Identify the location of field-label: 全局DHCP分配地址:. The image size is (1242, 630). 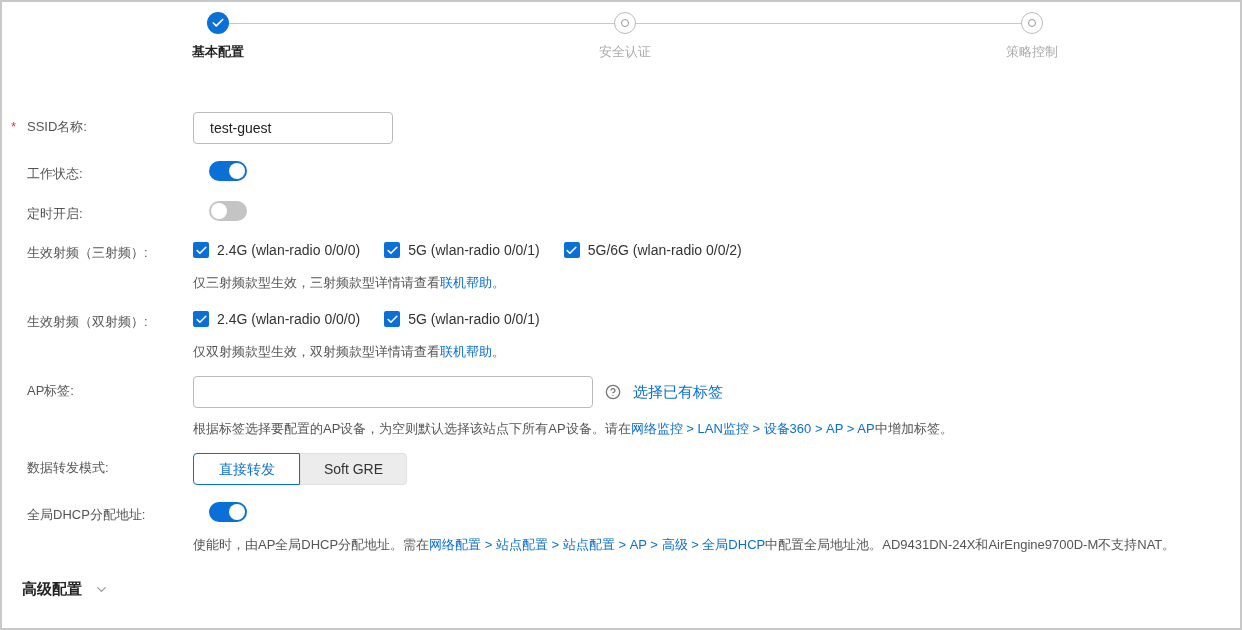
(86, 515).